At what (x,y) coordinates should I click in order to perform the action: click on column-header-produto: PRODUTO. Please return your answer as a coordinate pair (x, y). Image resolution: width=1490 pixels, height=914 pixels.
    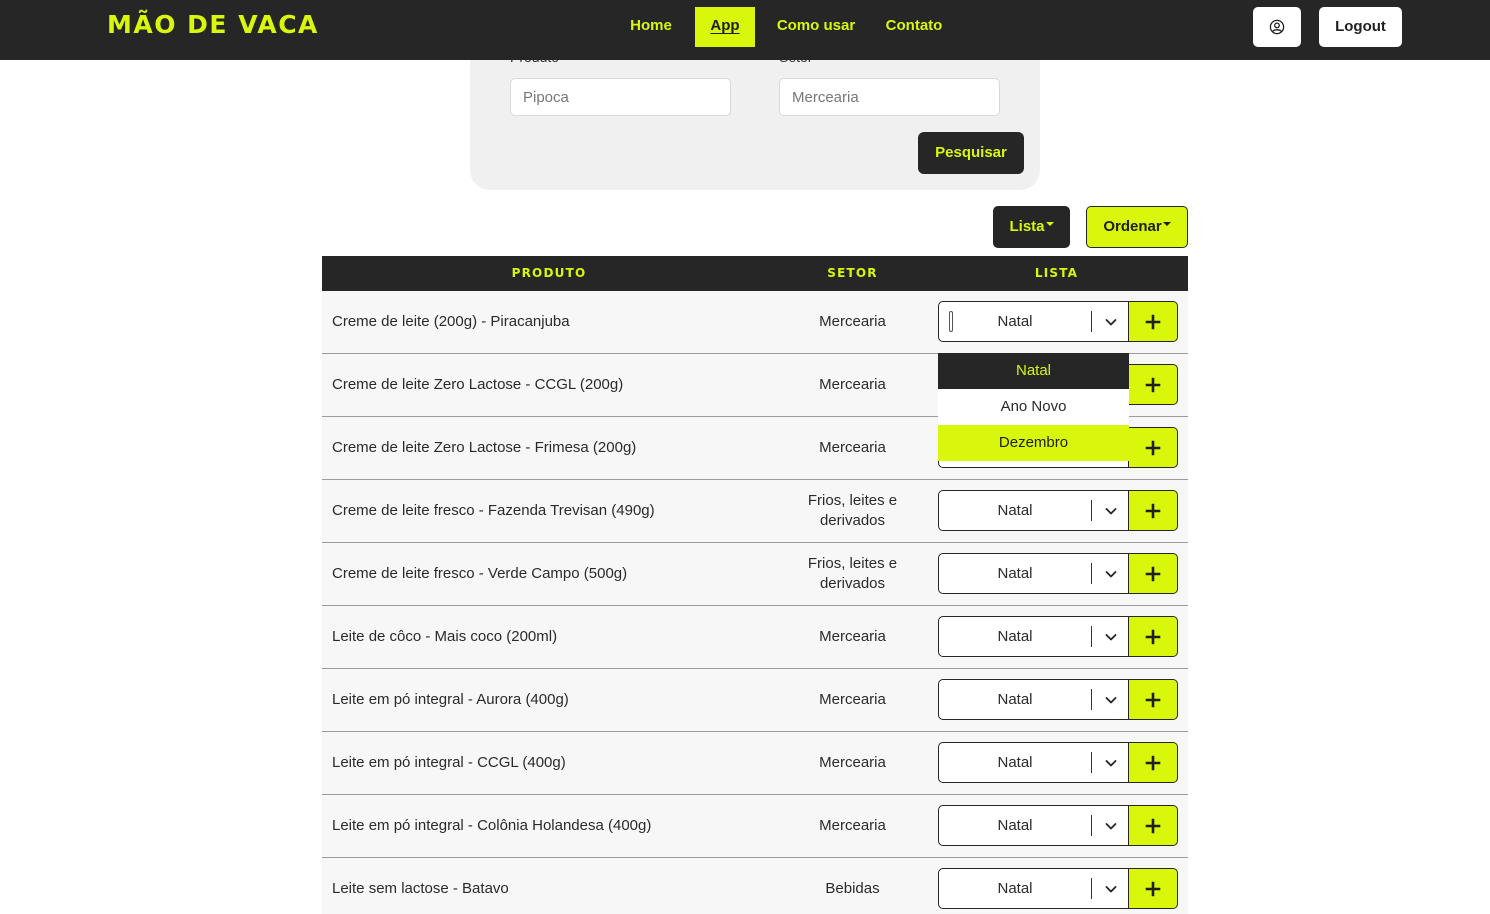
    Looking at the image, I should click on (549, 273).